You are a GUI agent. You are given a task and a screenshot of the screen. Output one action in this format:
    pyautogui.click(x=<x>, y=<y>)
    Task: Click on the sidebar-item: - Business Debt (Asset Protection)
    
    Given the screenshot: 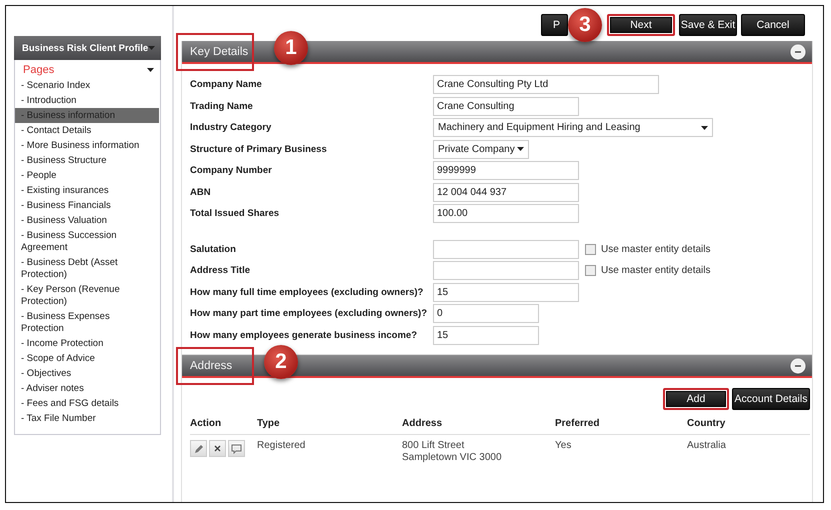 What is the action you would take?
    pyautogui.click(x=87, y=268)
    